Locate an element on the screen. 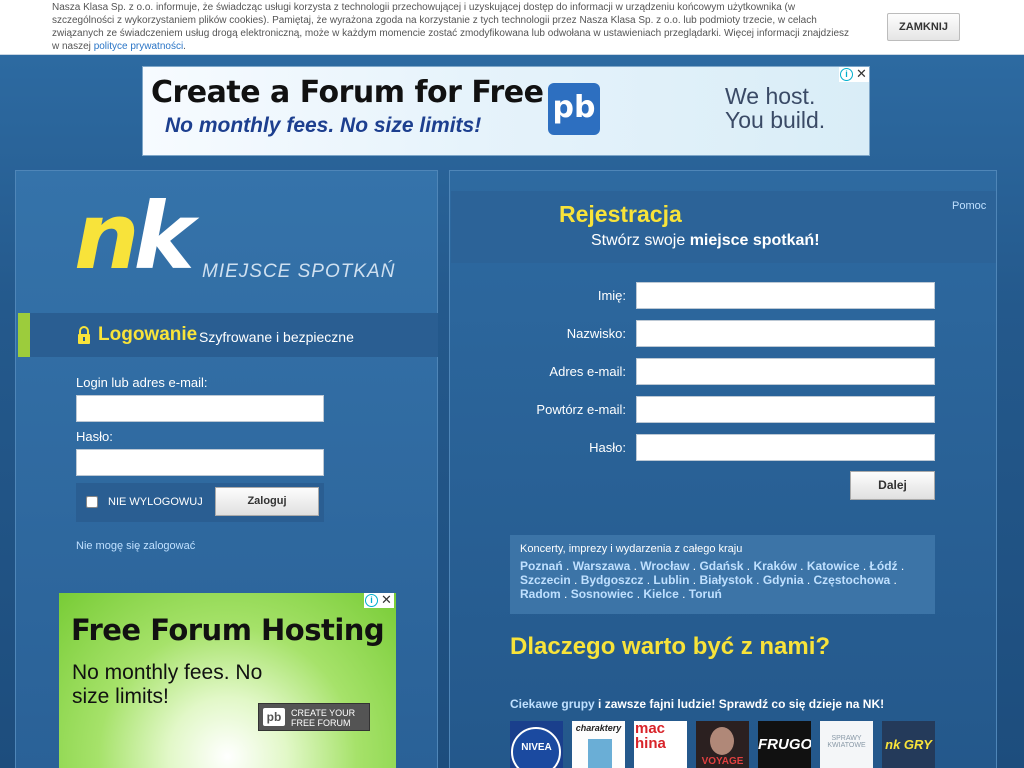 The image size is (1024, 768). group-thumb-label: FRUGO is located at coordinates (784, 744).